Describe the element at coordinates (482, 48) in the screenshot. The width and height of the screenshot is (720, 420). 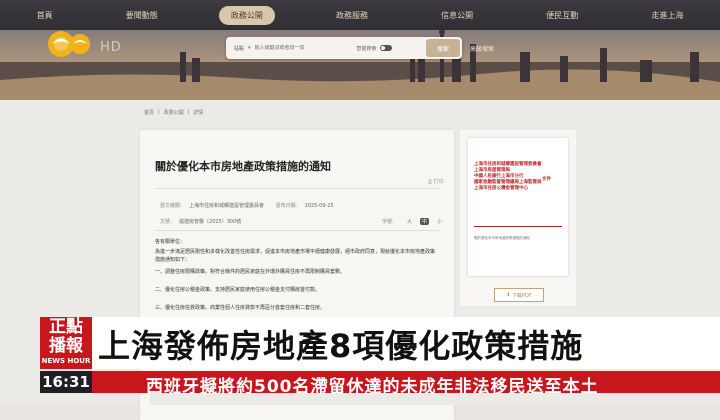
I see `advanced-search-link: 高級搜索` at that location.